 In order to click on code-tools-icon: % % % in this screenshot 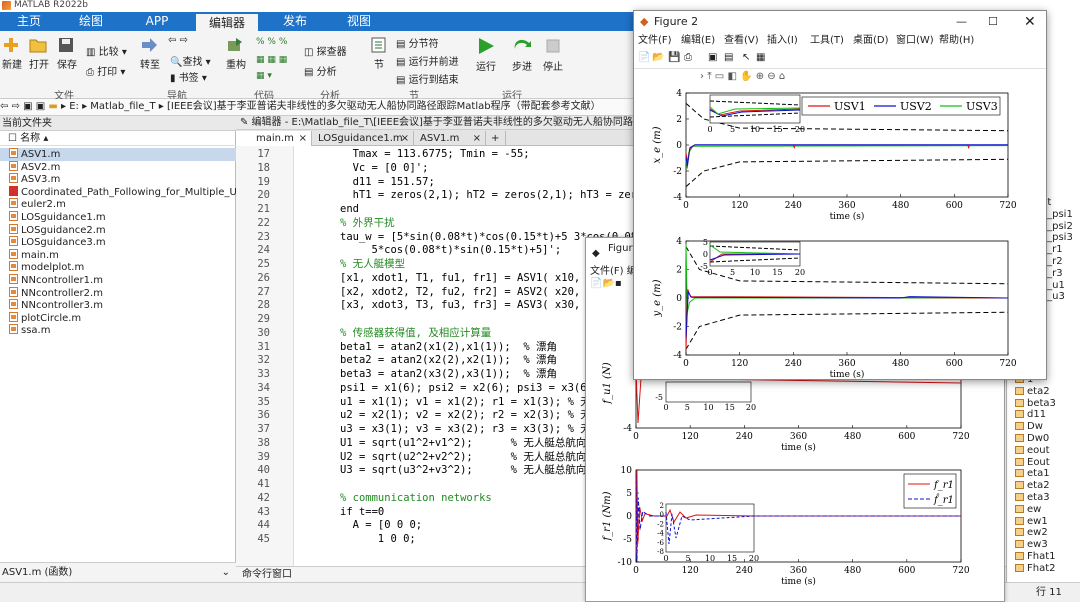, I will do `click(271, 42)`.